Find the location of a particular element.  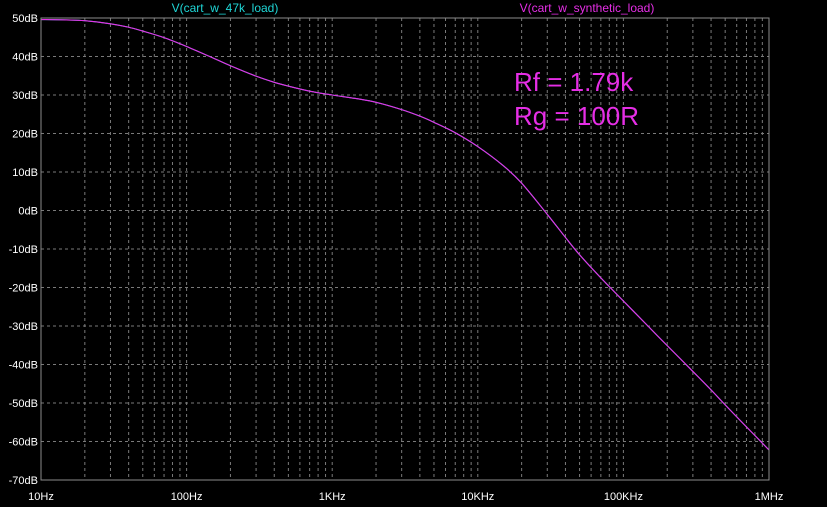

y-tick-label: -20dB is located at coordinates (23, 289).